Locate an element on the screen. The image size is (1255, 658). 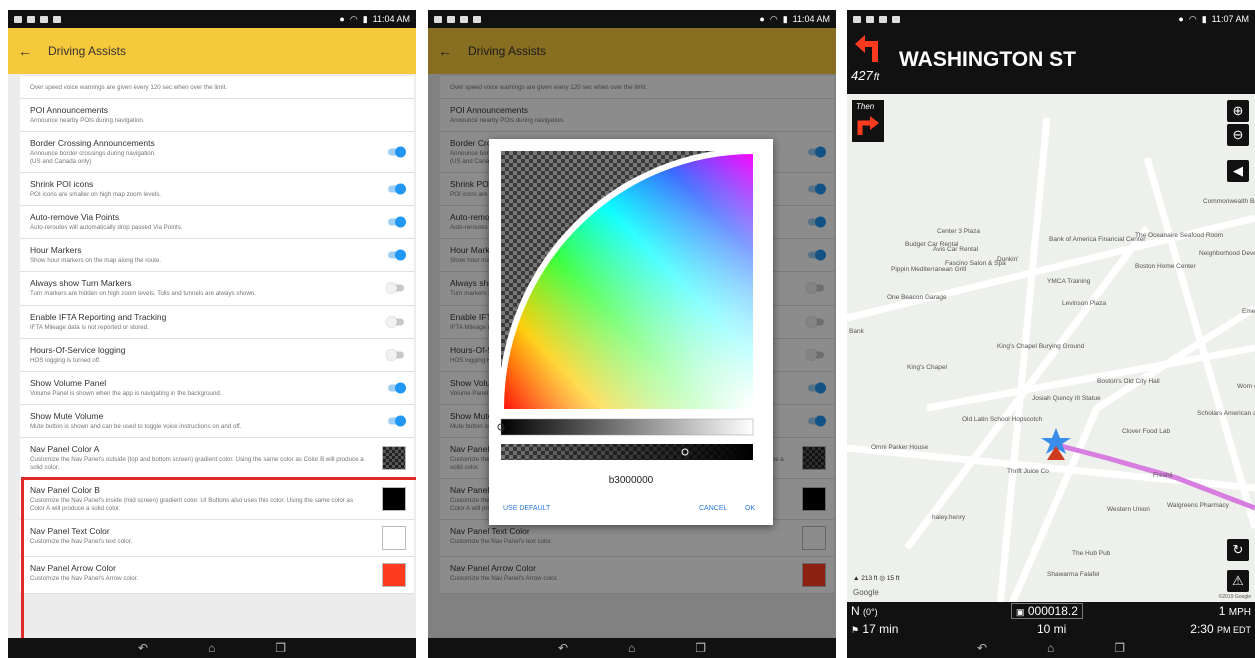
heading: N (0°) is located at coordinates (864, 611).